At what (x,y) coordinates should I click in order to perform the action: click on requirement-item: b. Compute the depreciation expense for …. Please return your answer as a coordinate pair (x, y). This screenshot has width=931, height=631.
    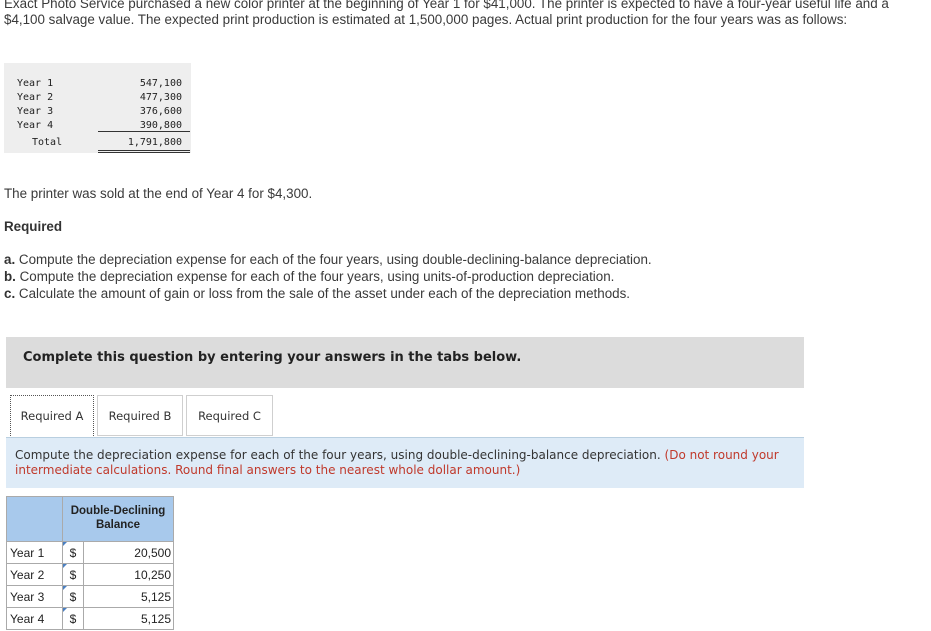
    Looking at the image, I should click on (328, 276).